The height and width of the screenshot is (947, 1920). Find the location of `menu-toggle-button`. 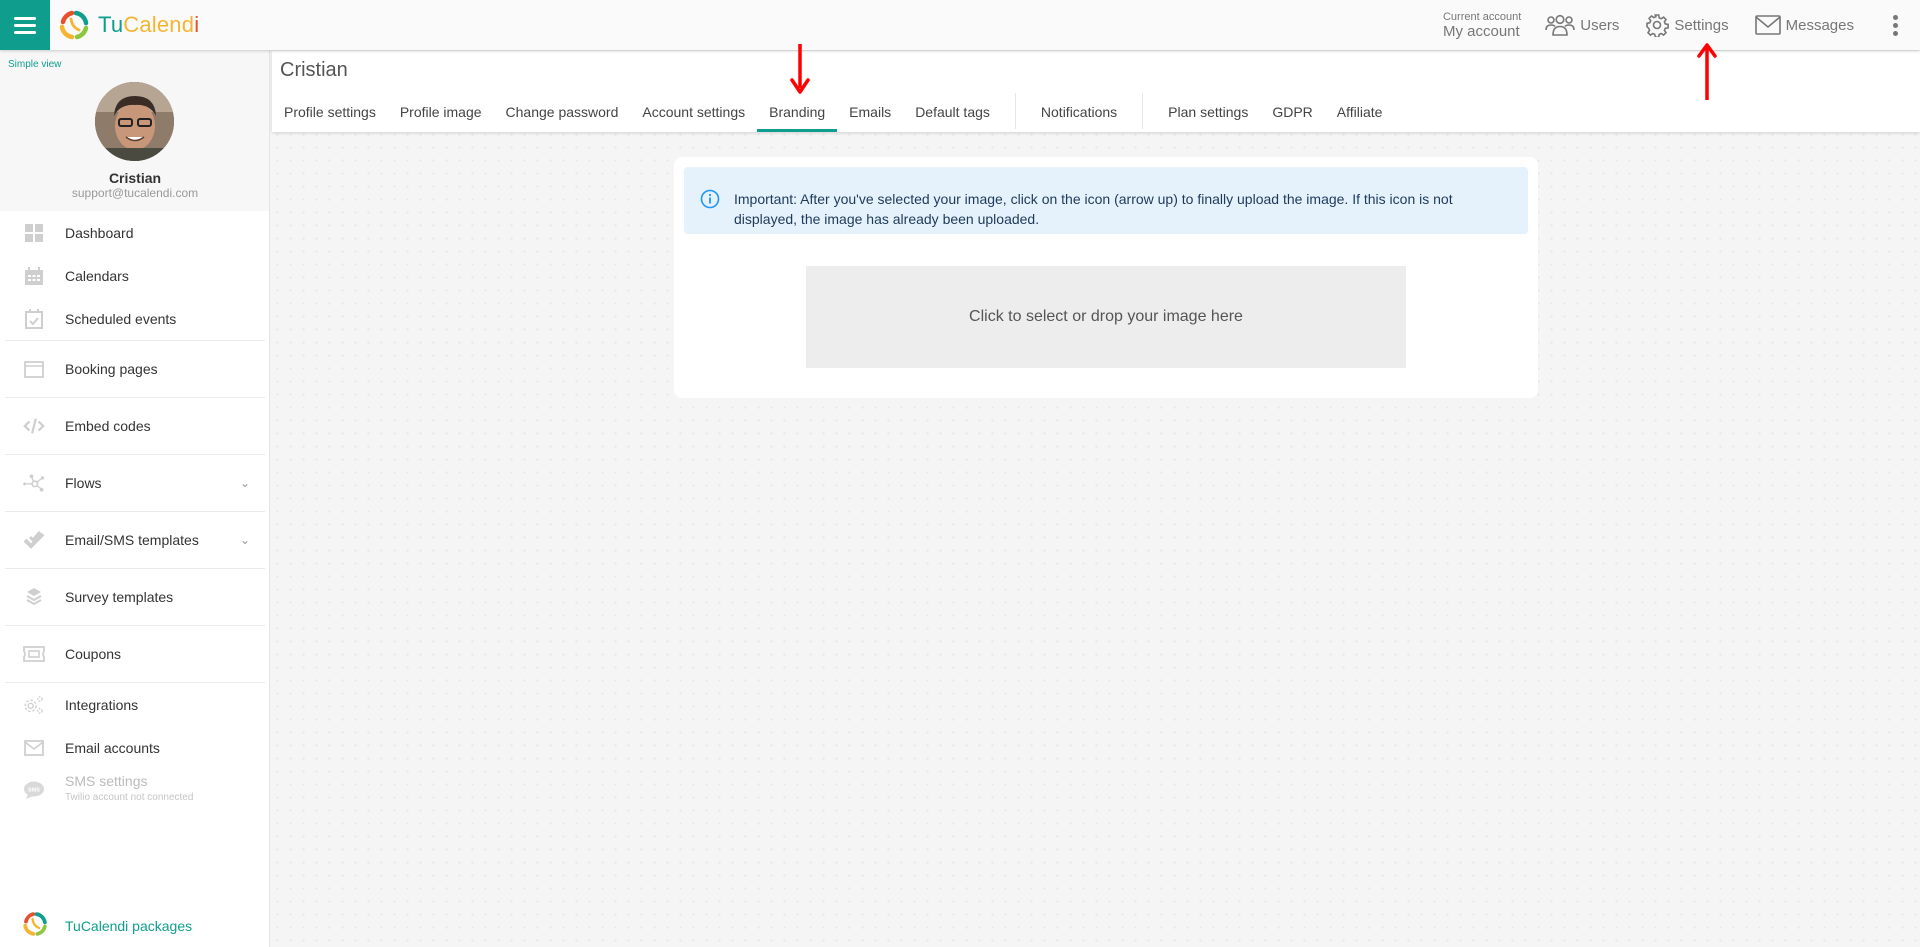

menu-toggle-button is located at coordinates (25, 25).